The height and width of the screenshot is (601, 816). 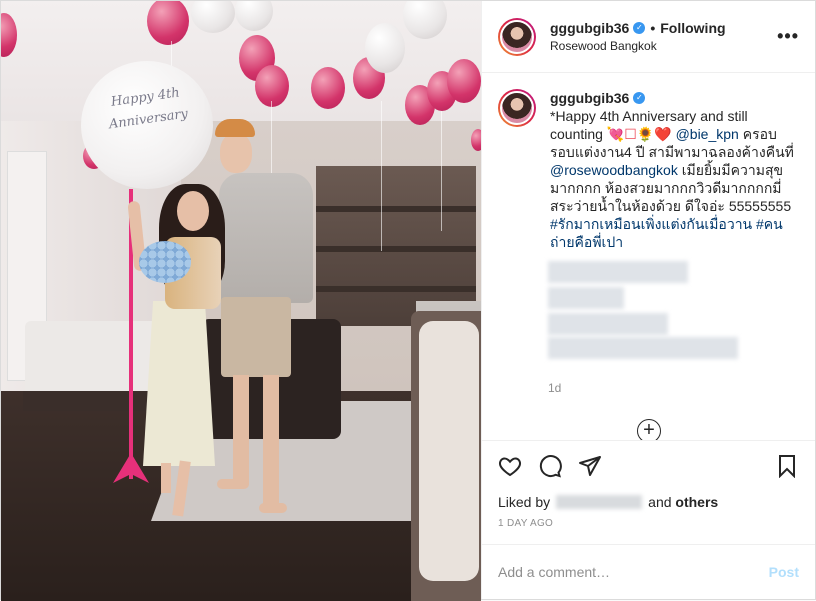 I want to click on caption-time: 1d, so click(x=555, y=388).